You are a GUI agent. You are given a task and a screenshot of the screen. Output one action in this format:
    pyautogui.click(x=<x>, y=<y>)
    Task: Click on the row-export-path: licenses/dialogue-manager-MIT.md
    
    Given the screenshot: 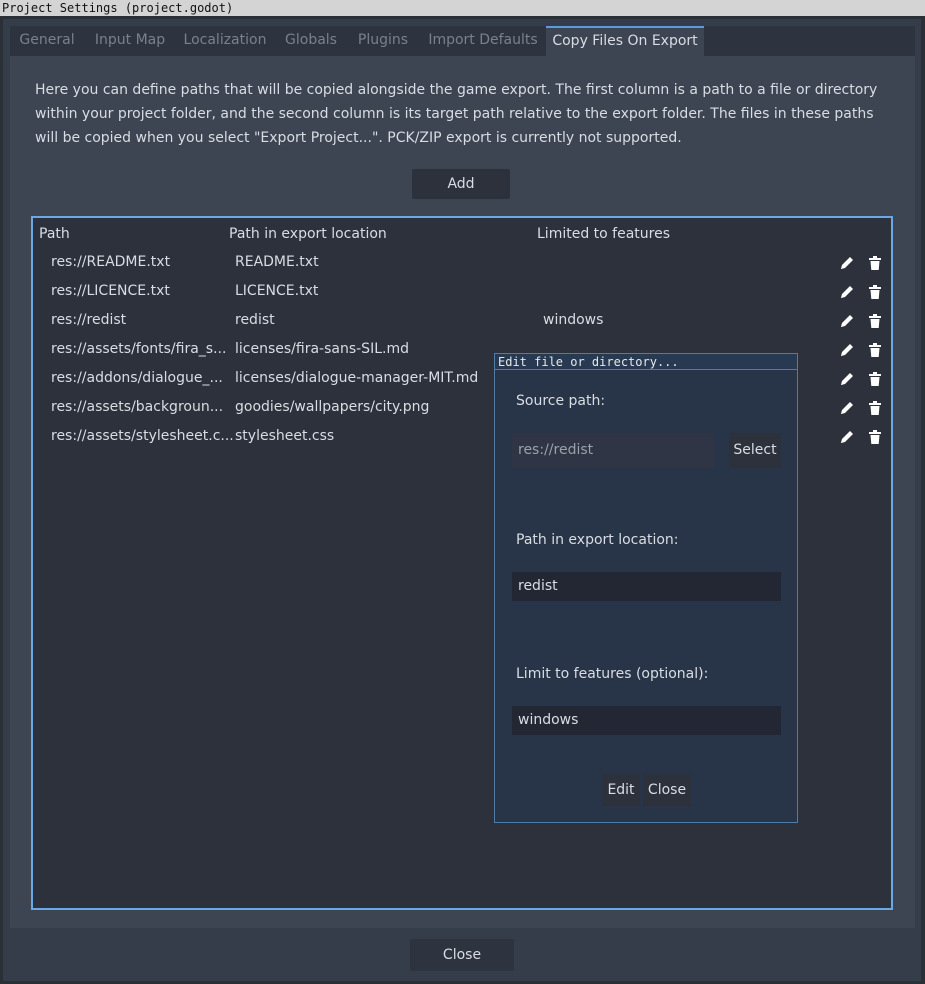 What is the action you would take?
    pyautogui.click(x=357, y=378)
    